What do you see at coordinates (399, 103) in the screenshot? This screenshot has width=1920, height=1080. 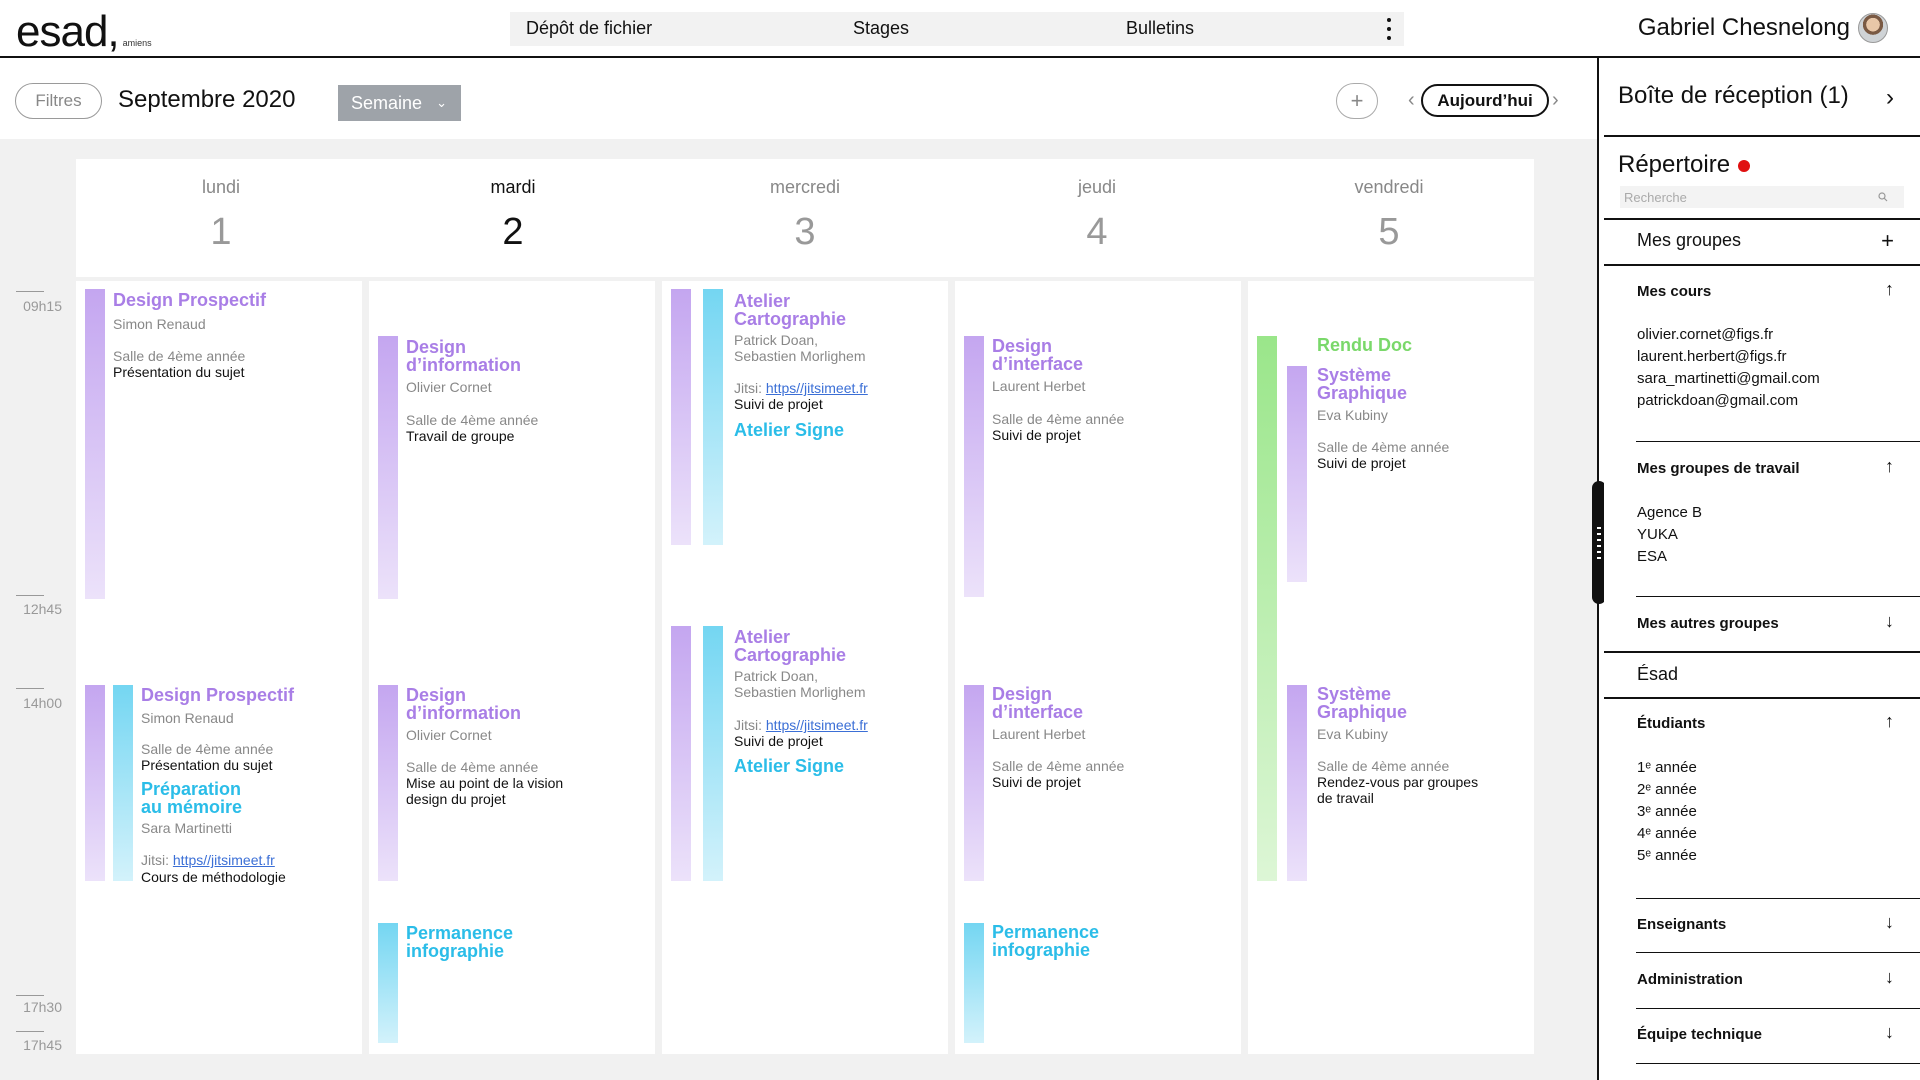 I see `view-select: Semaine ⌄` at bounding box center [399, 103].